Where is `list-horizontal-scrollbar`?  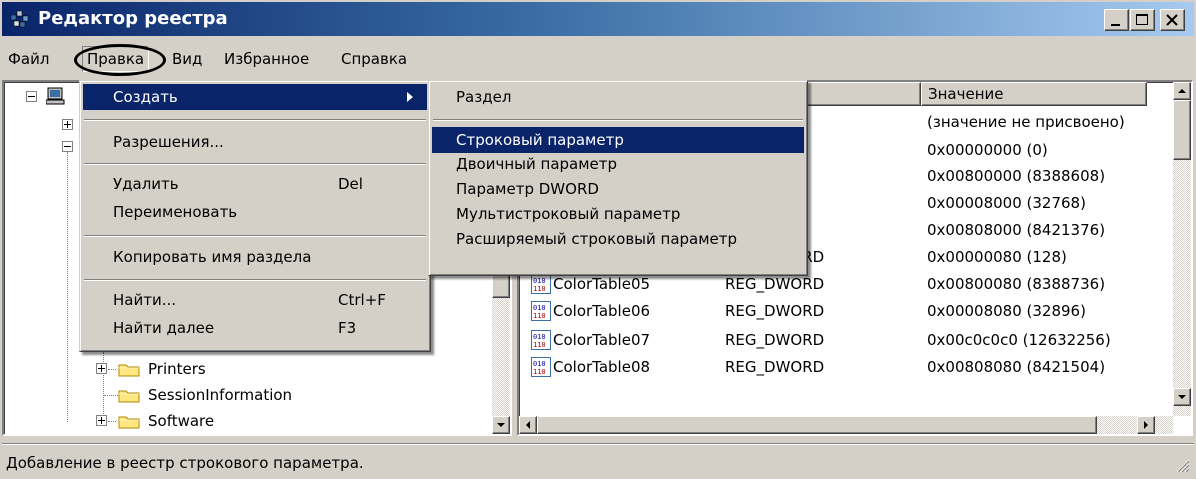 list-horizontal-scrollbar is located at coordinates (846, 425).